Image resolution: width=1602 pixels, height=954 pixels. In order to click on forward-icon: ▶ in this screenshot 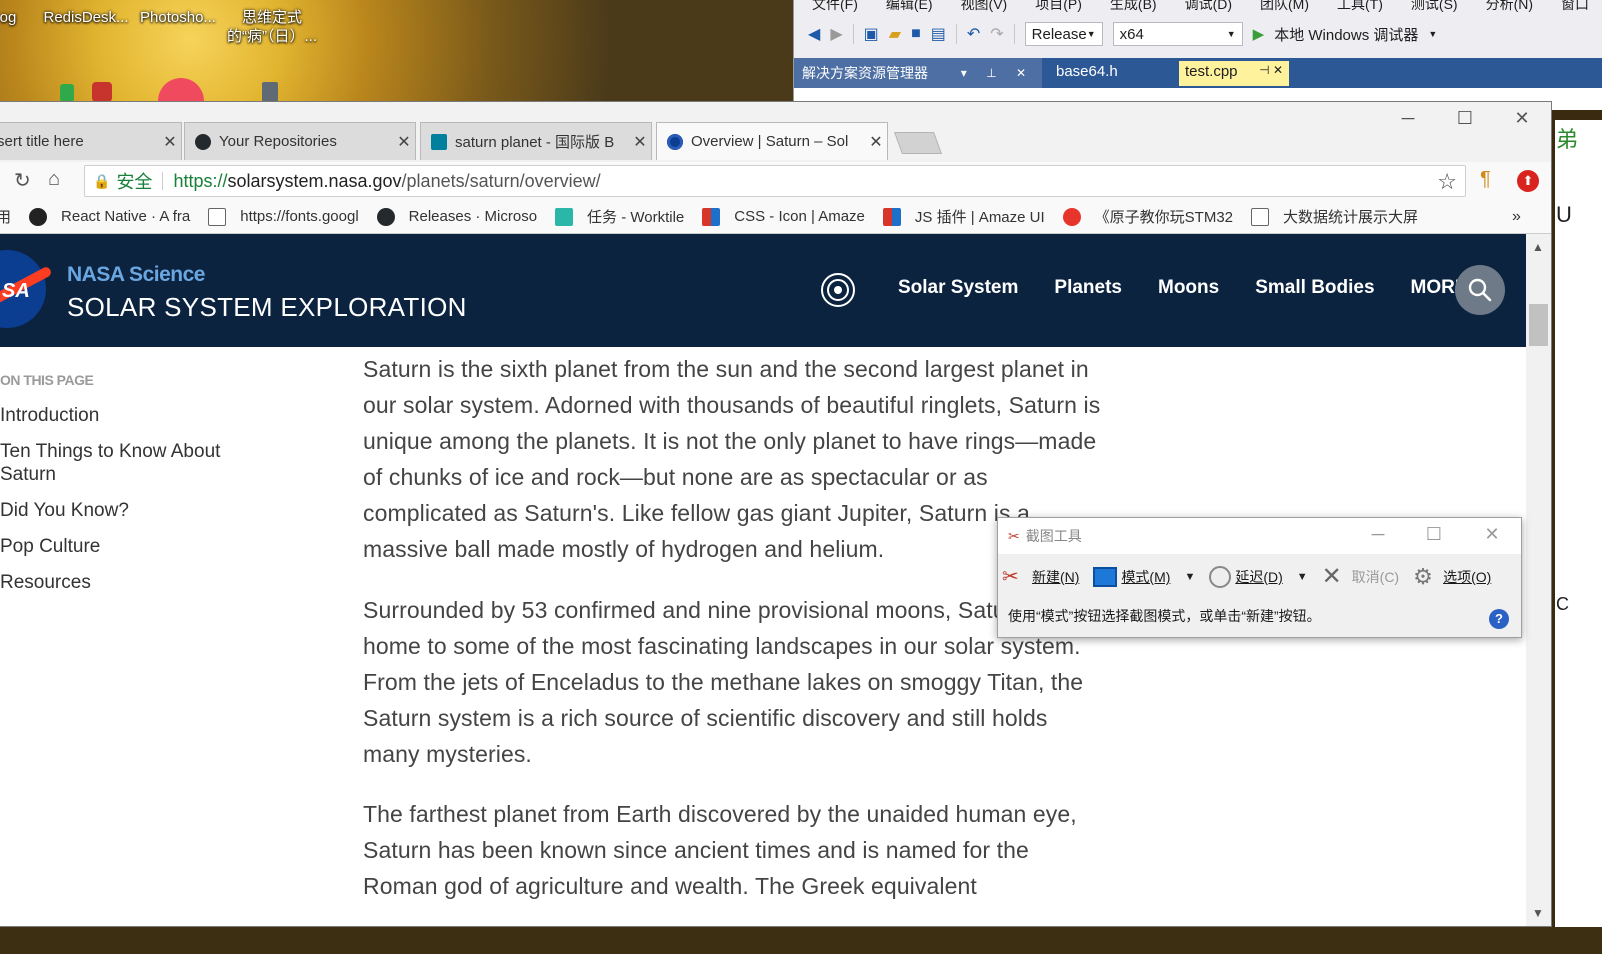, I will do `click(836, 34)`.